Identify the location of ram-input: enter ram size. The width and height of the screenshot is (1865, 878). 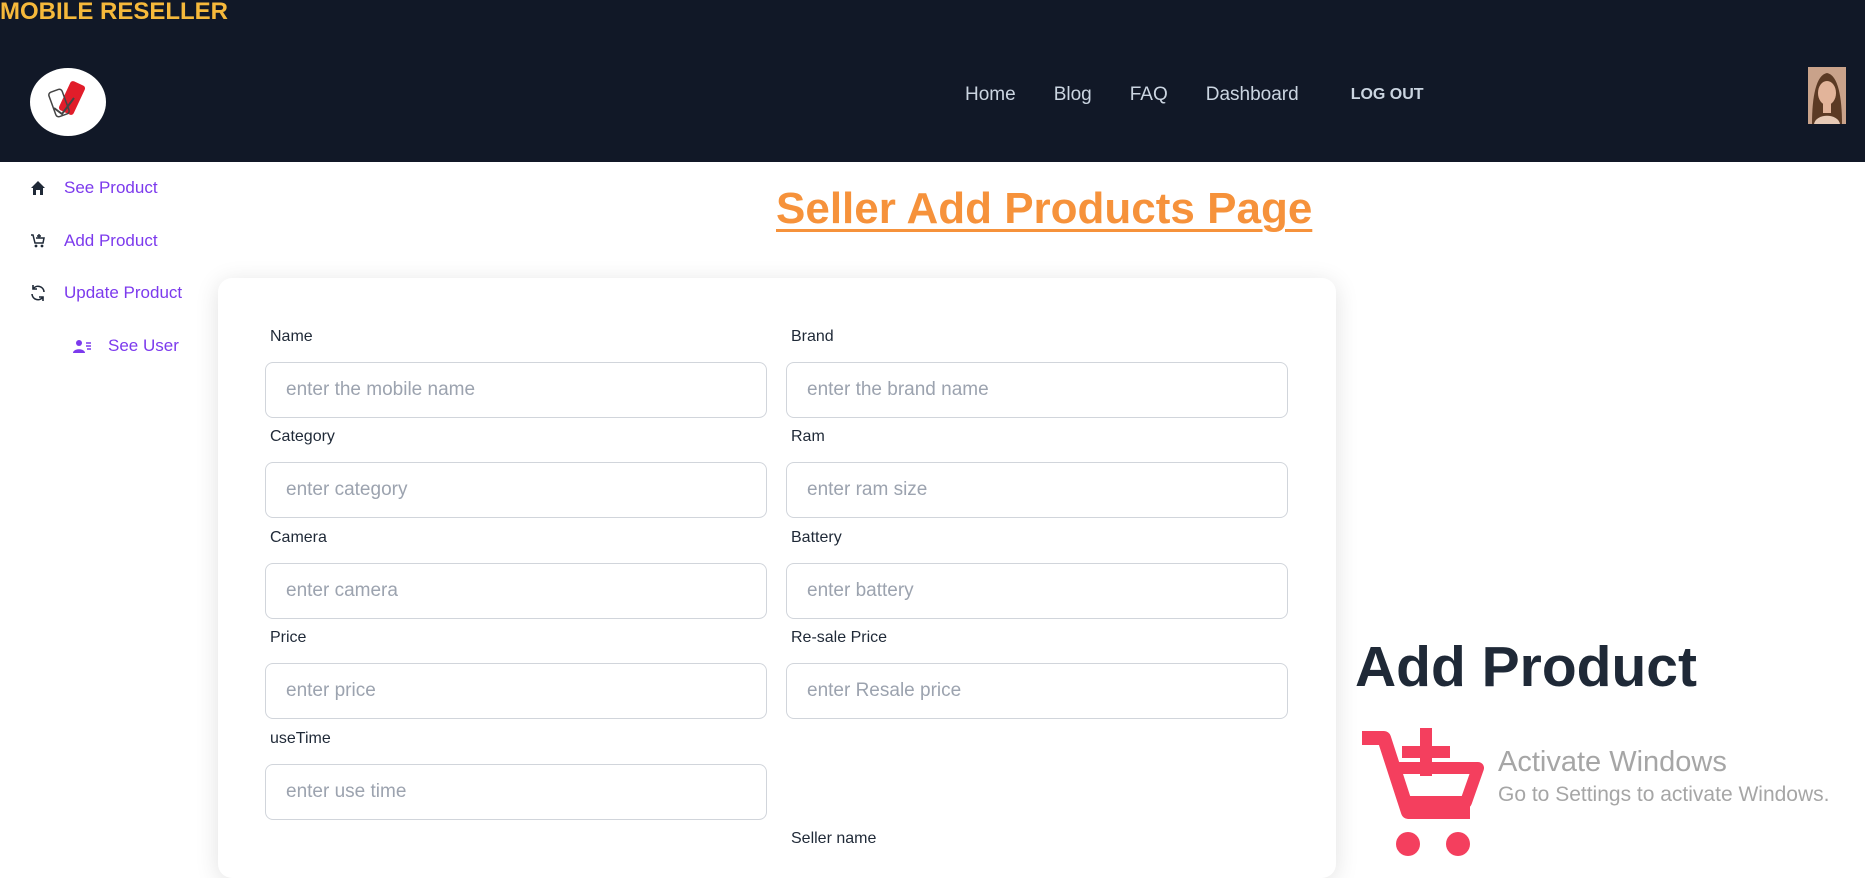
(1037, 490).